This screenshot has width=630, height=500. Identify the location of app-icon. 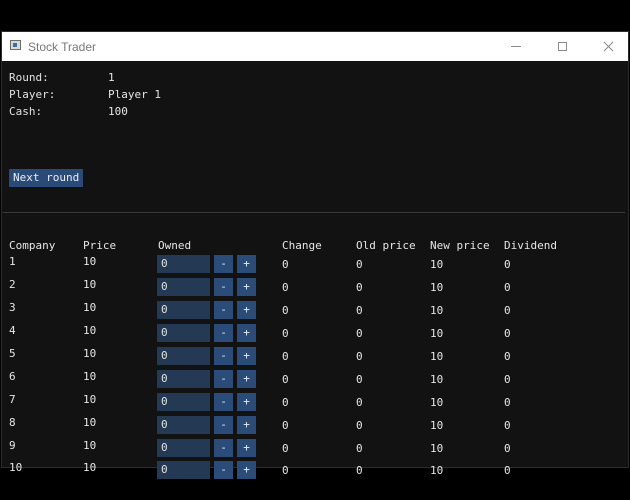
(15, 45).